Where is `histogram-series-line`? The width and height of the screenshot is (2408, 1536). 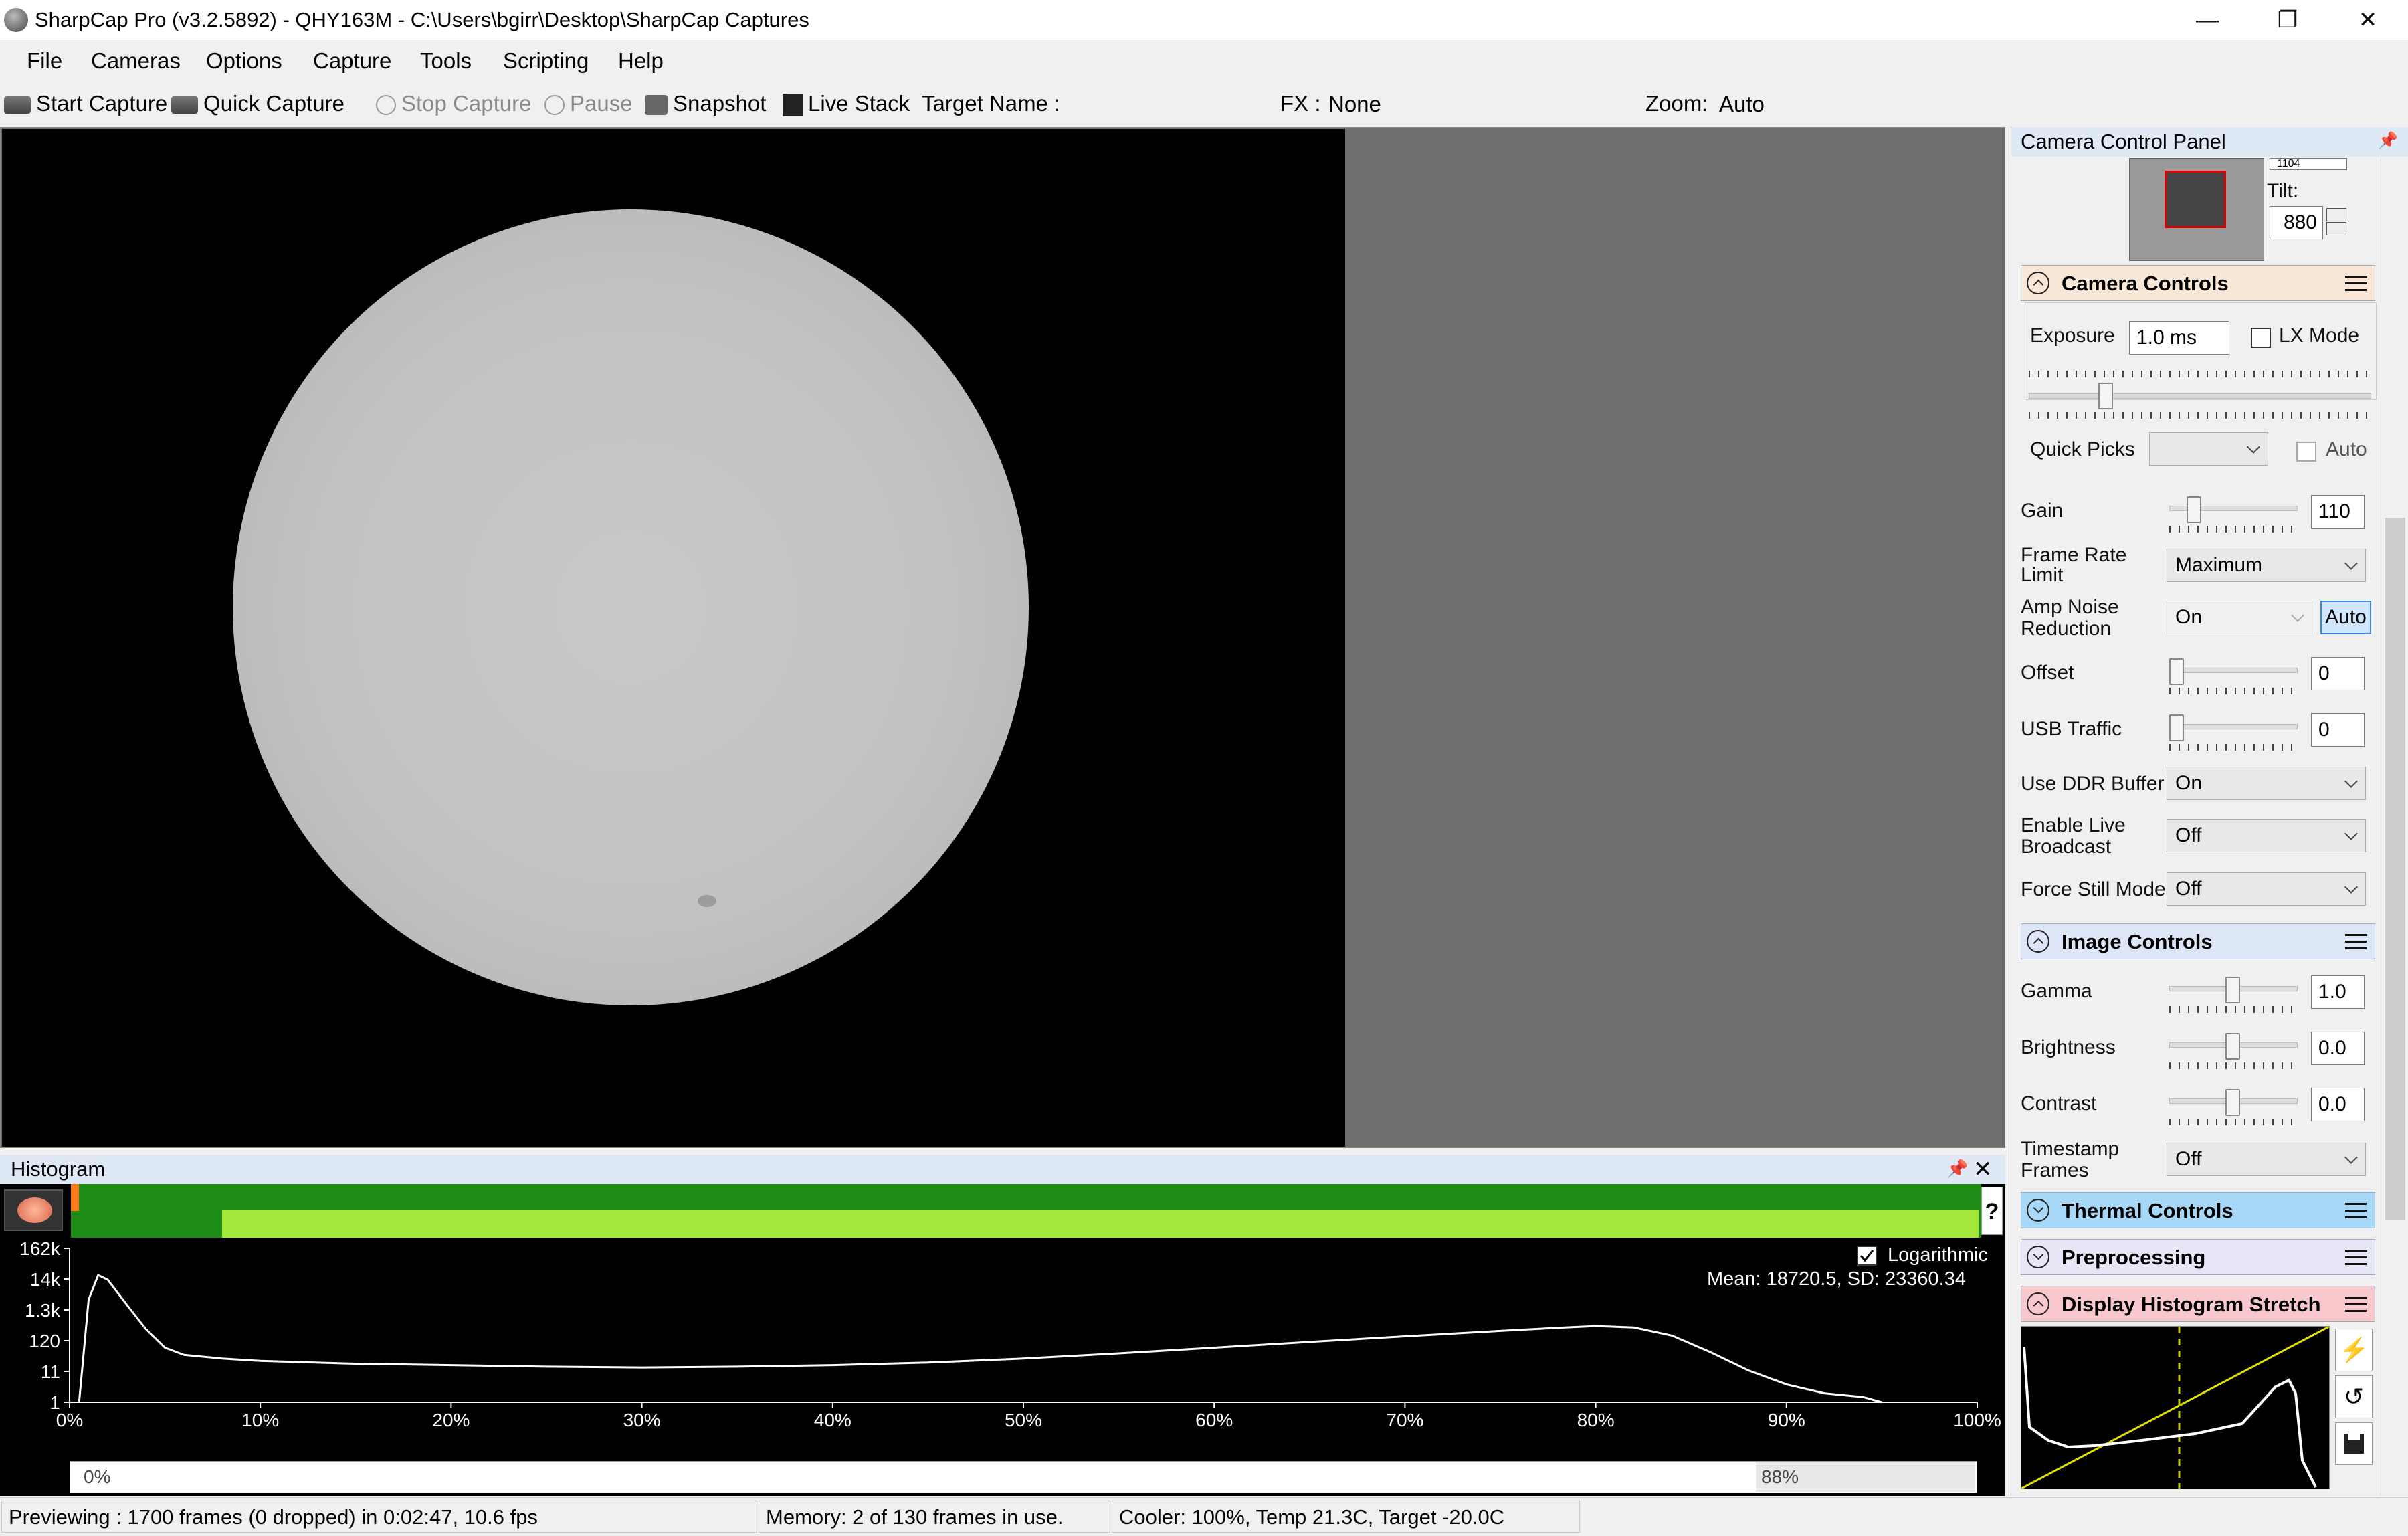
histogram-series-line is located at coordinates (980, 1339).